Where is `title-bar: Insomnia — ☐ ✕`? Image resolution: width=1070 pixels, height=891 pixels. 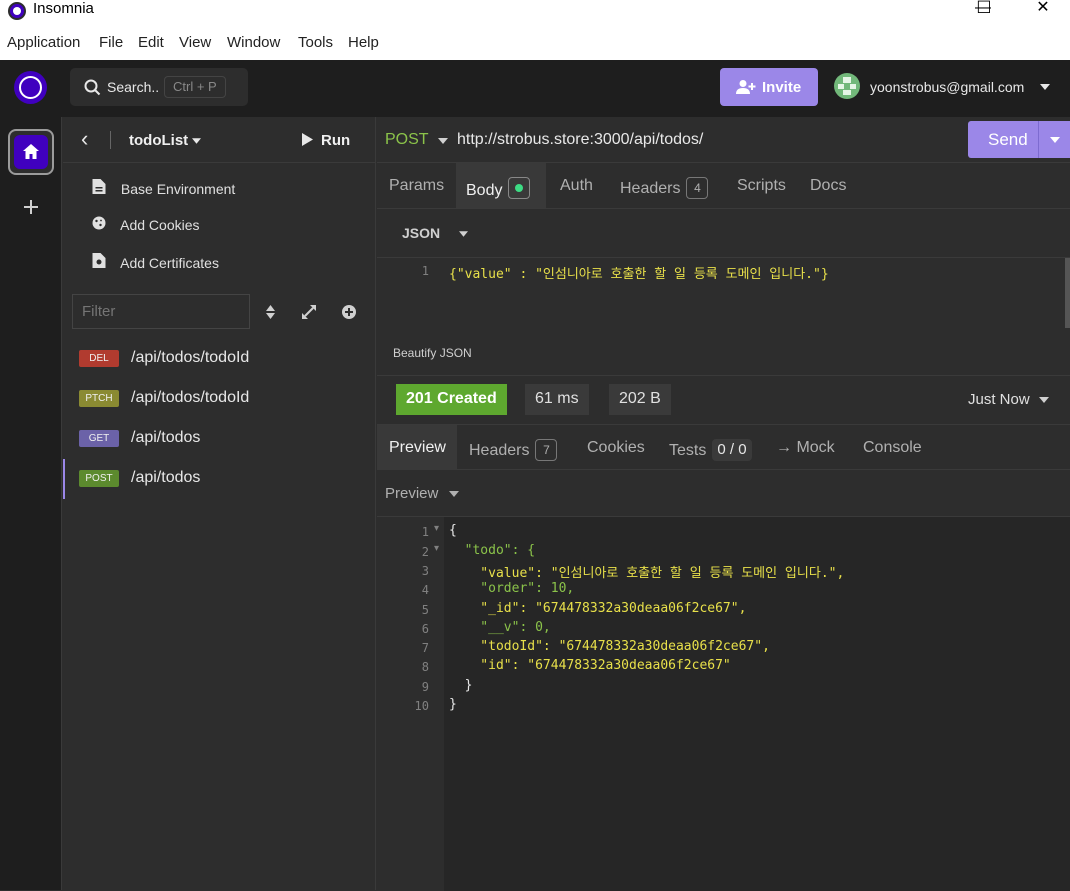
title-bar: Insomnia — ☐ ✕ is located at coordinates (535, 14).